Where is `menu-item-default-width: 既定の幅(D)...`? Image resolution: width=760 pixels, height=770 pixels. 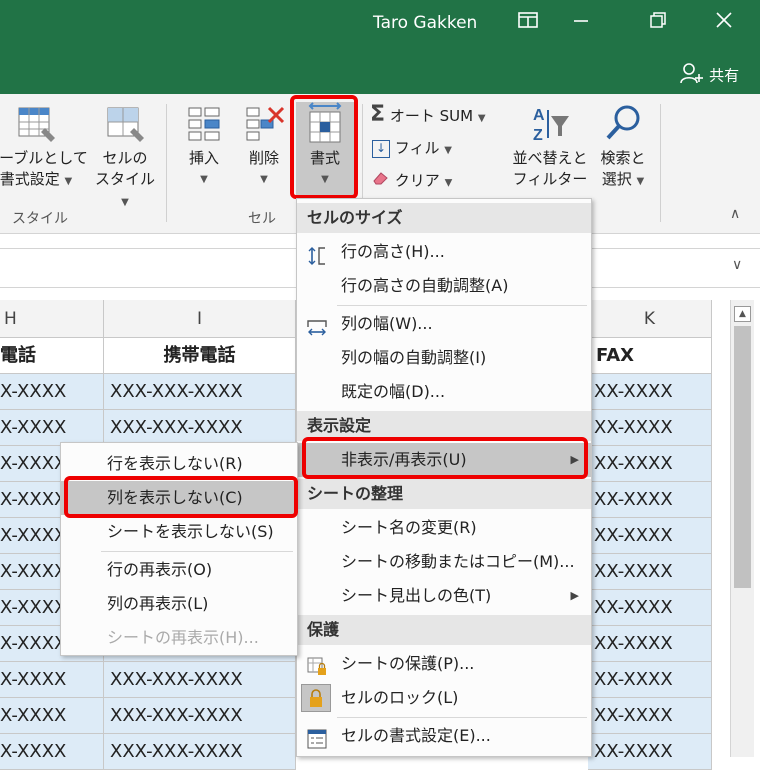
menu-item-default-width: 既定の幅(D)... is located at coordinates (444, 392).